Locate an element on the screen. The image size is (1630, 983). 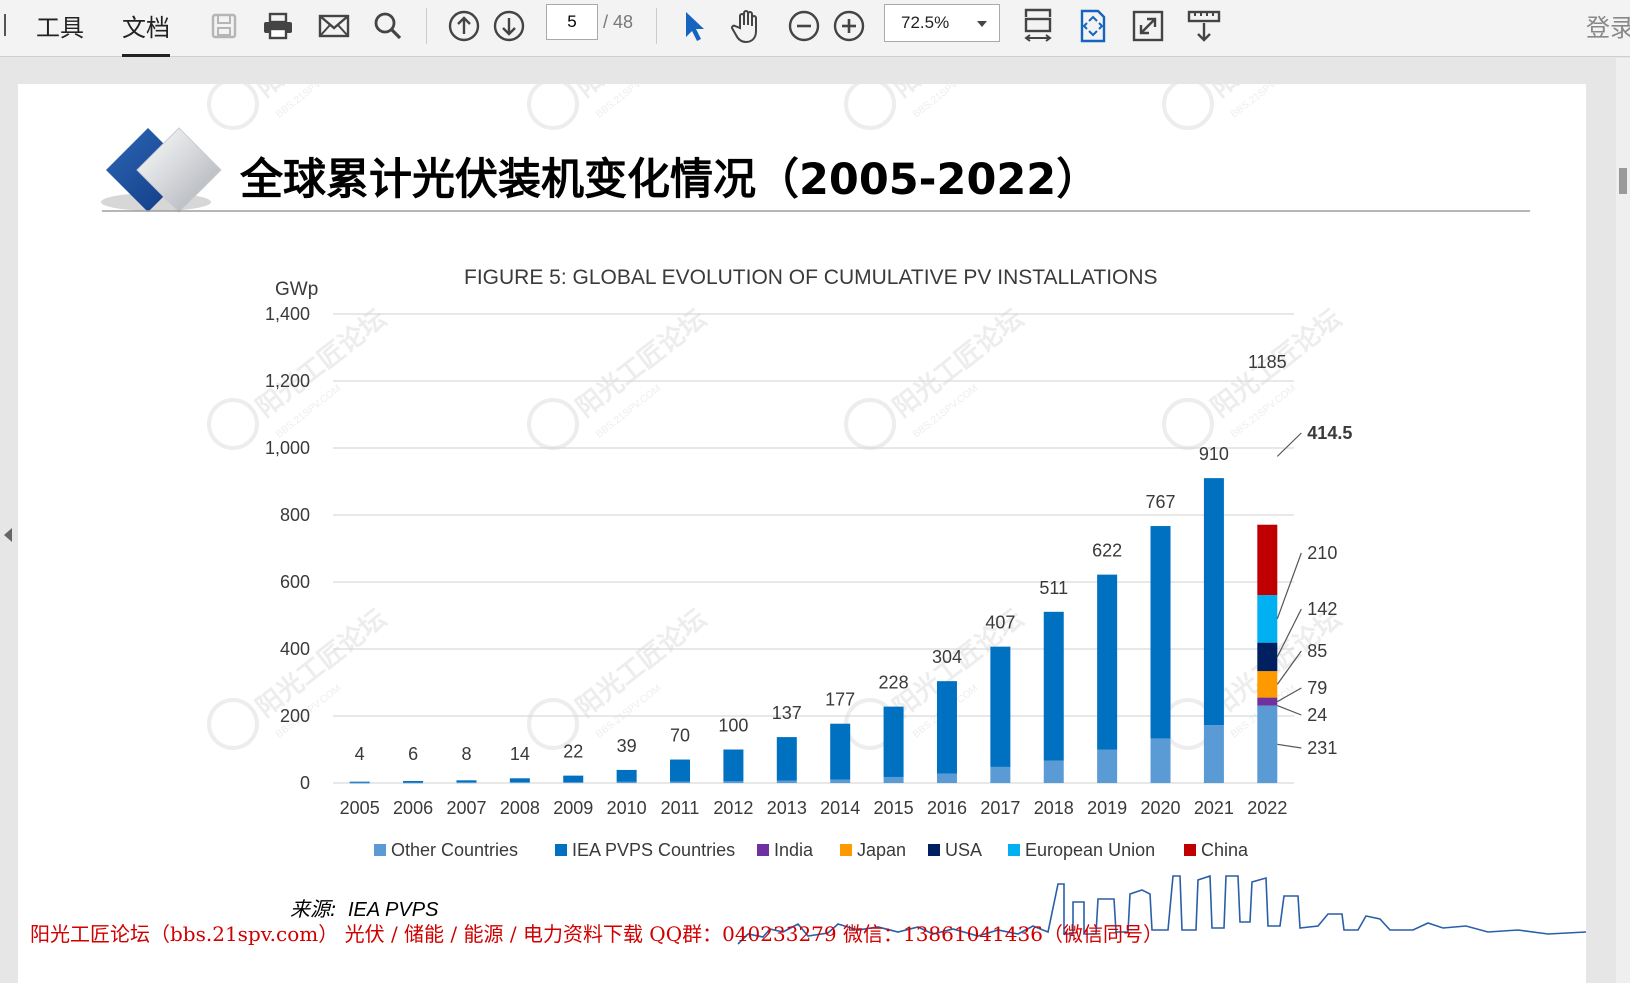
bar-segment-eu is located at coordinates (1267, 619).